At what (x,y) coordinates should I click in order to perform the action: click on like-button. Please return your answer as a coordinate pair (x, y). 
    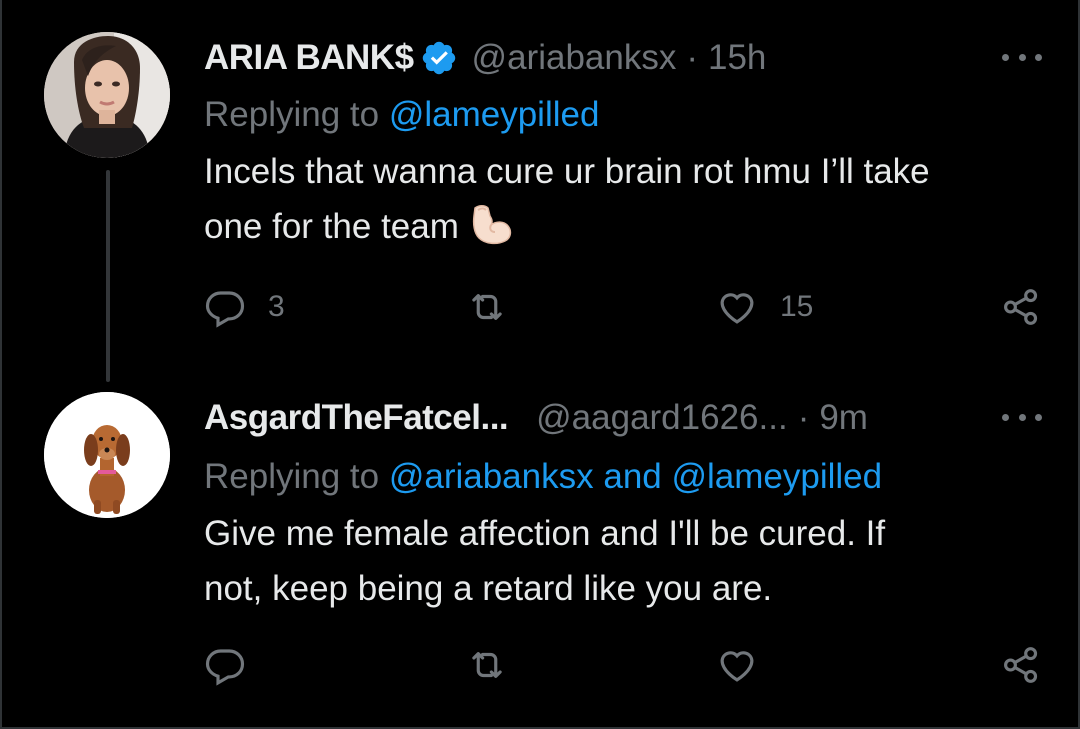
    Looking at the image, I should click on (748, 665).